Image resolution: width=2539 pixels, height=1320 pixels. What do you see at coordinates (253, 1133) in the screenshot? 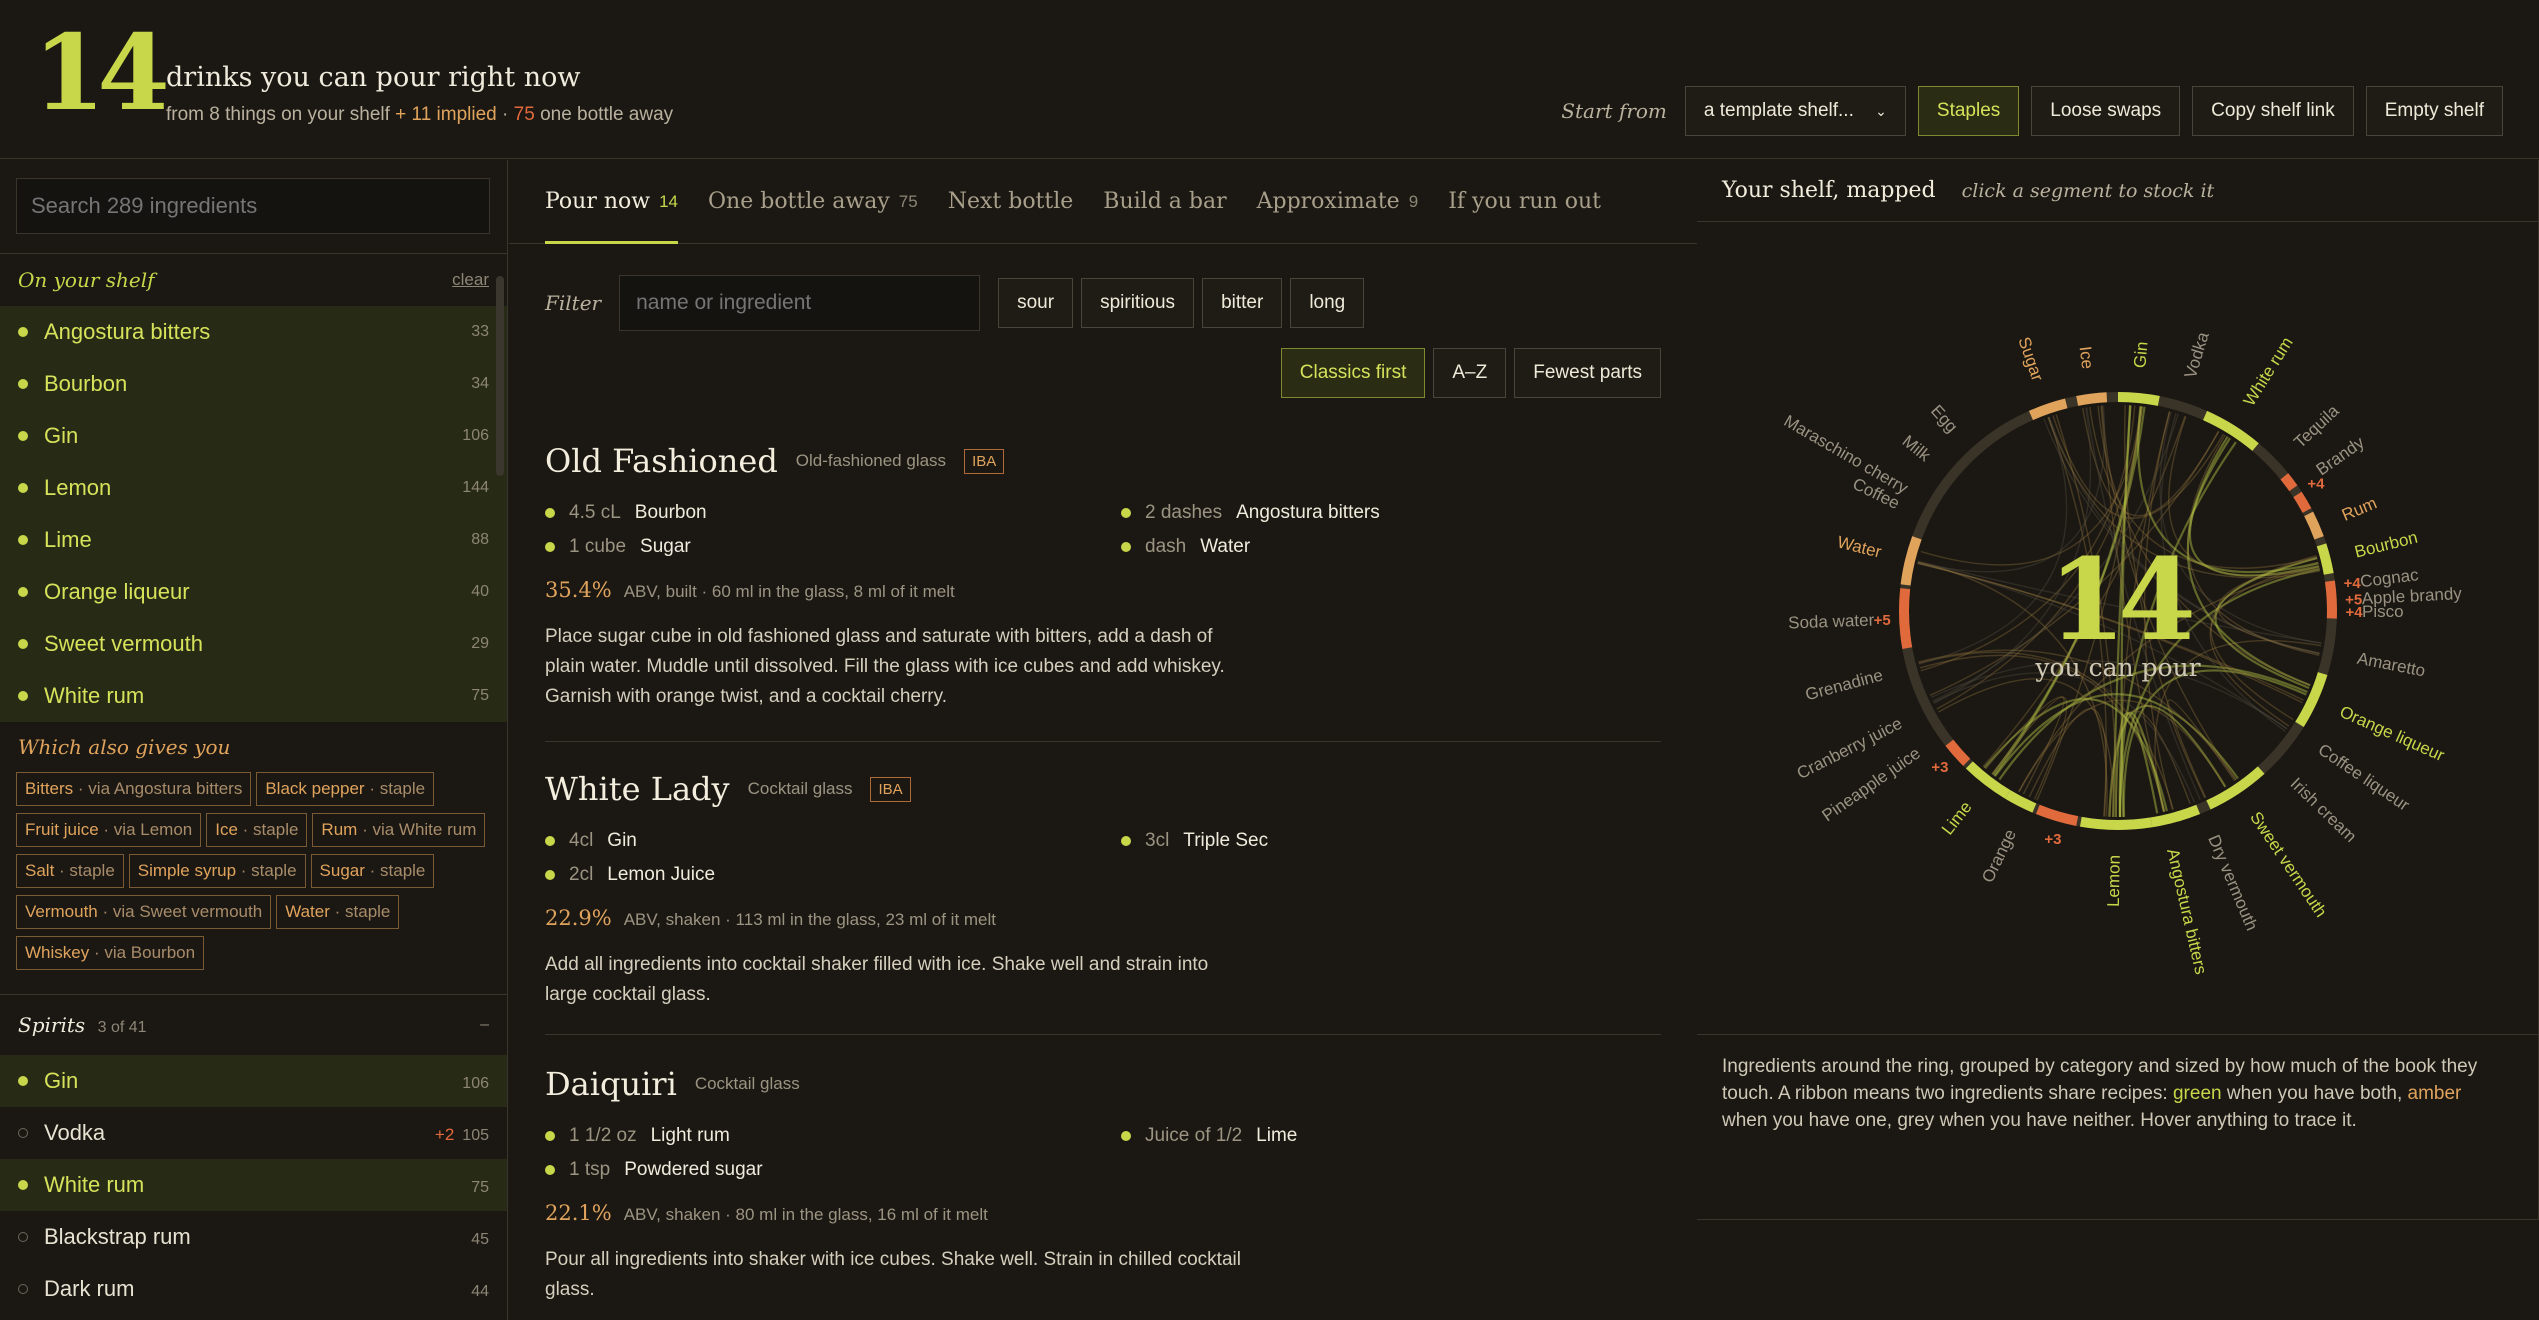
I see `spirit-item: Vodka +2 105` at bounding box center [253, 1133].